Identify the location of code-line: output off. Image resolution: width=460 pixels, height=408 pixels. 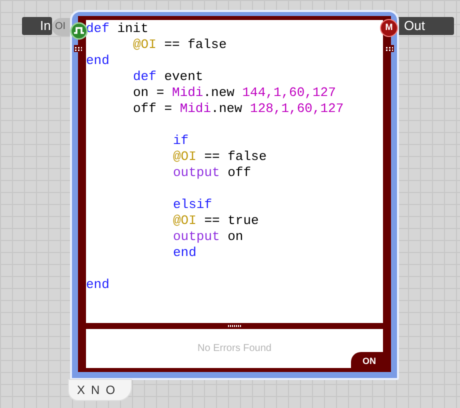
(212, 173).